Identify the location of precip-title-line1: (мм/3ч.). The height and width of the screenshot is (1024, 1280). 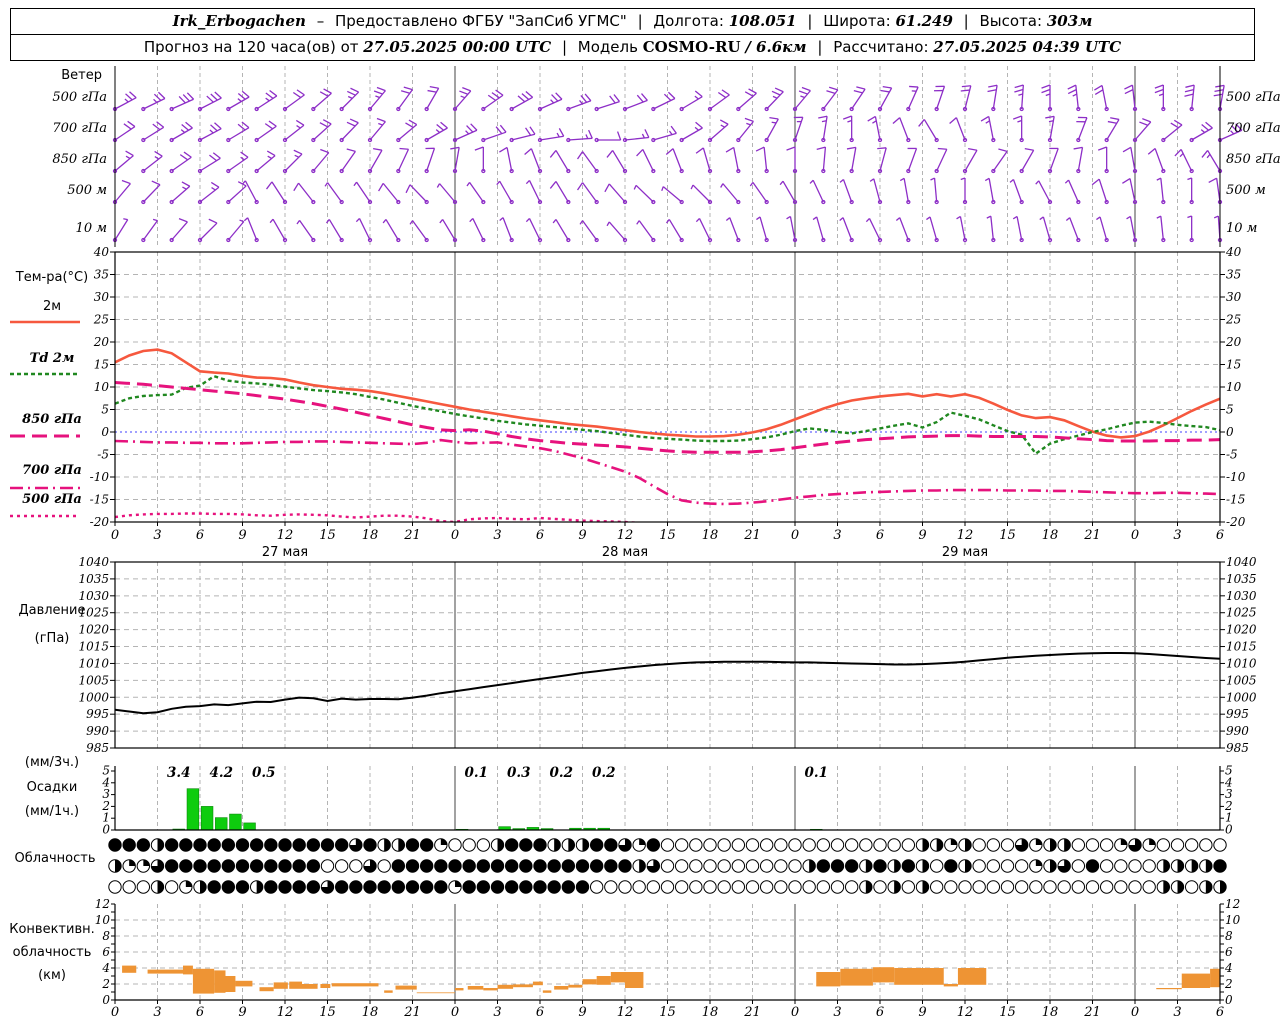
(52, 762).